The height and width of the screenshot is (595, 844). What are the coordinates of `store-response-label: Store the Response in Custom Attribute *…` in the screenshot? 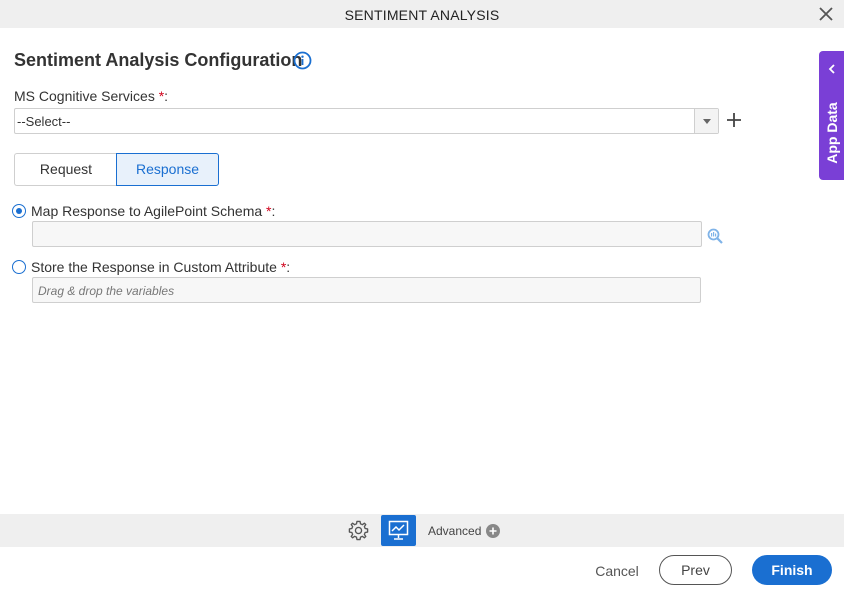 It's located at (161, 267).